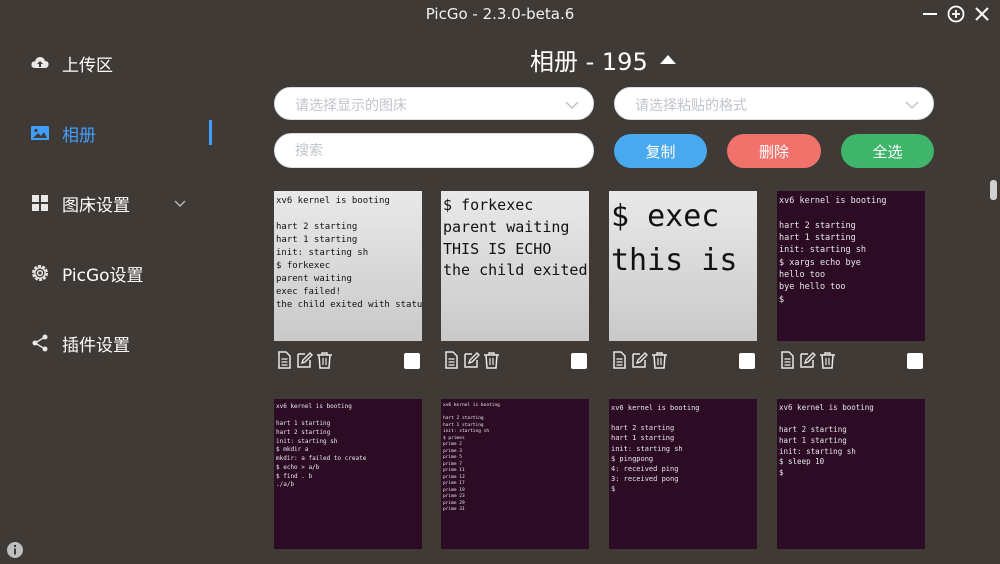 This screenshot has height=564, width=1000. Describe the element at coordinates (79, 135) in the screenshot. I see `sidebar-item-label: 相册` at that location.